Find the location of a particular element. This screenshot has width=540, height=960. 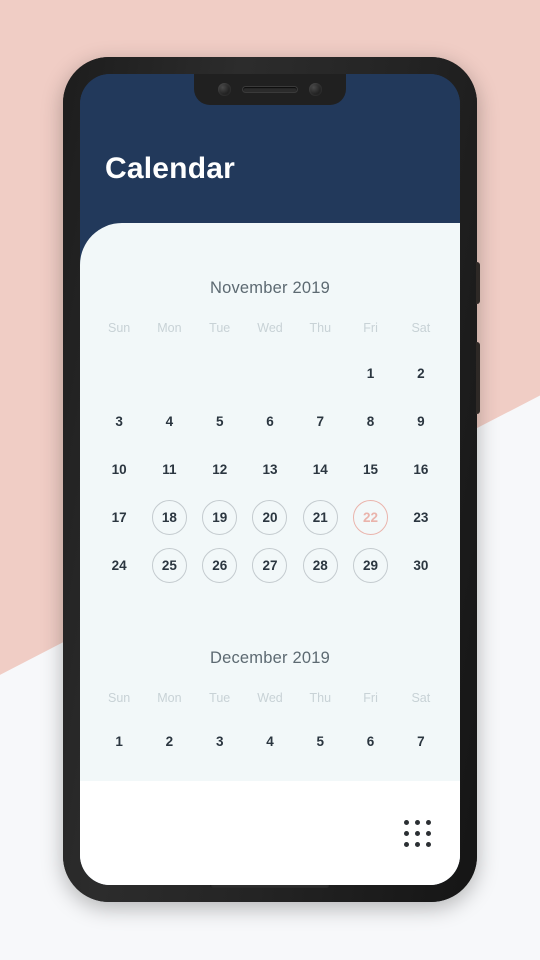

calendar-day-label: 18 is located at coordinates (169, 517).